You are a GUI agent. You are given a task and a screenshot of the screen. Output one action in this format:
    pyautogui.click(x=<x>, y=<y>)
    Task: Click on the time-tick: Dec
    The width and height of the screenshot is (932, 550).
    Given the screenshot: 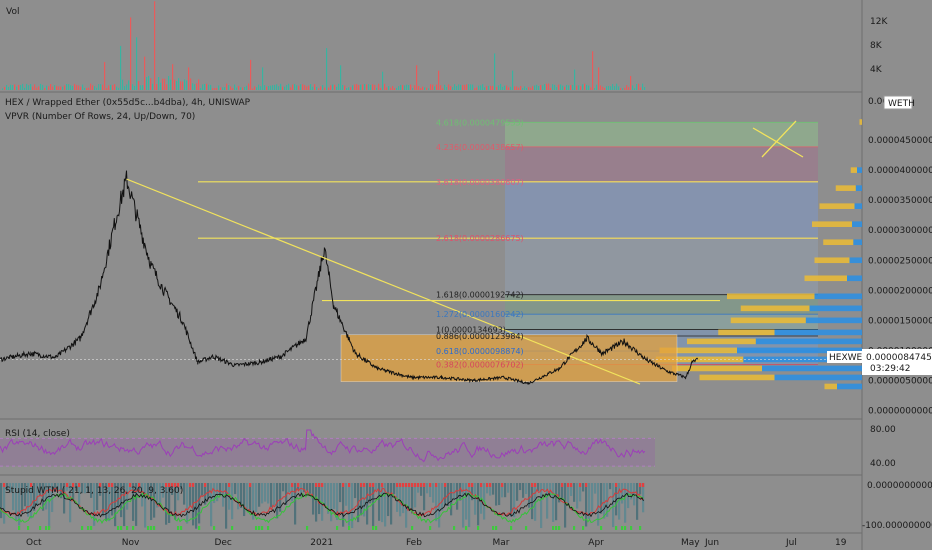 What is the action you would take?
    pyautogui.click(x=222, y=543)
    